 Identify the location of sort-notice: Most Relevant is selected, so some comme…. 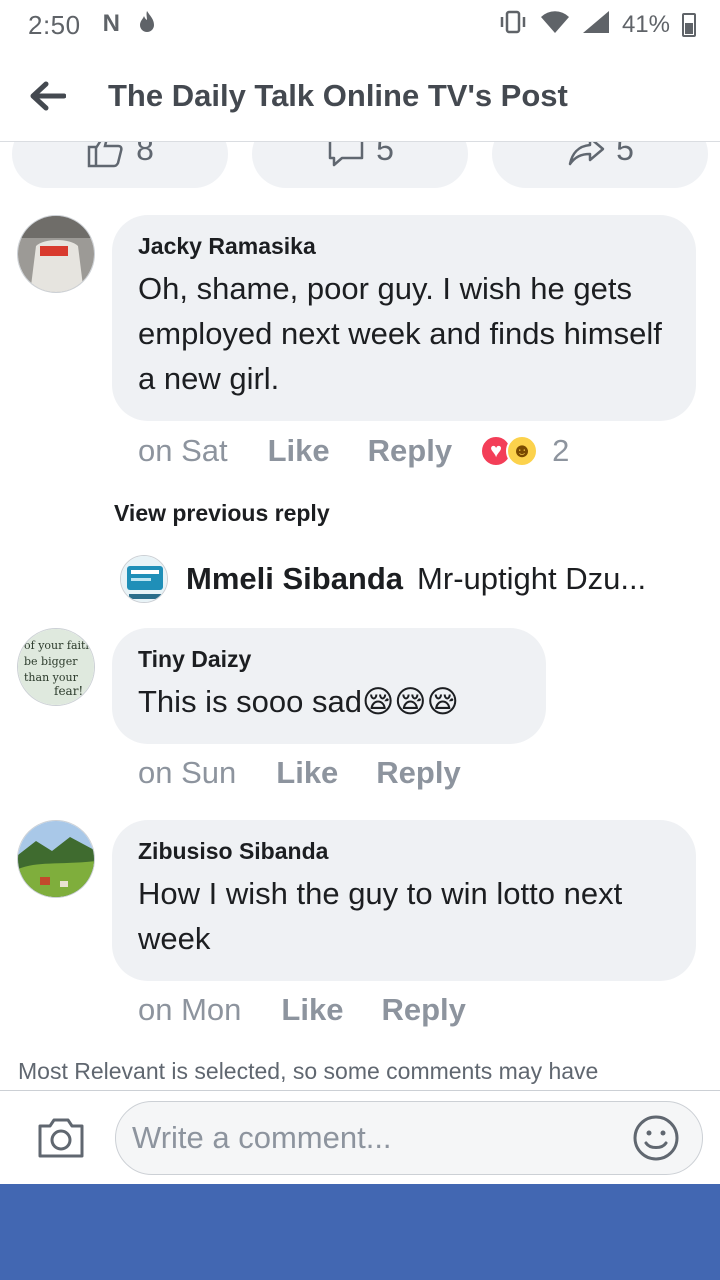
(308, 1071).